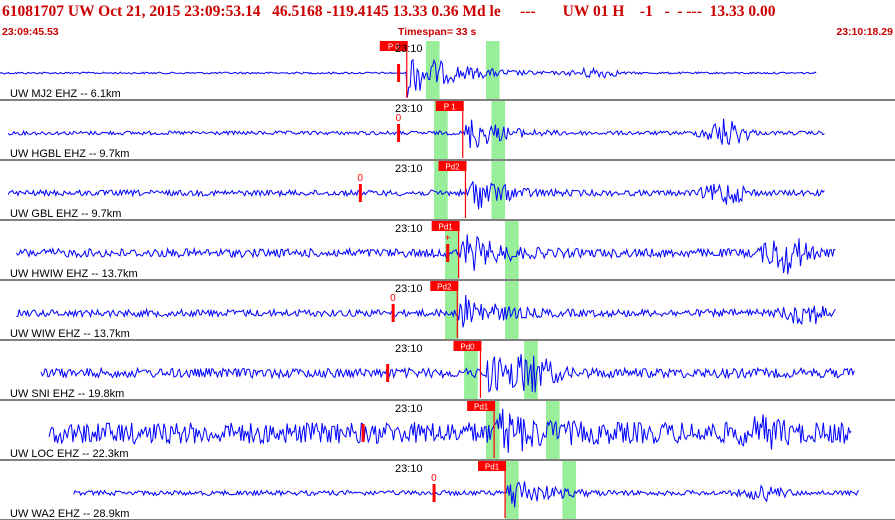 The width and height of the screenshot is (895, 520). I want to click on trace-row: Pd1 23:10 + UW HWIW EHZ -- 13.7km, so click(447, 251).